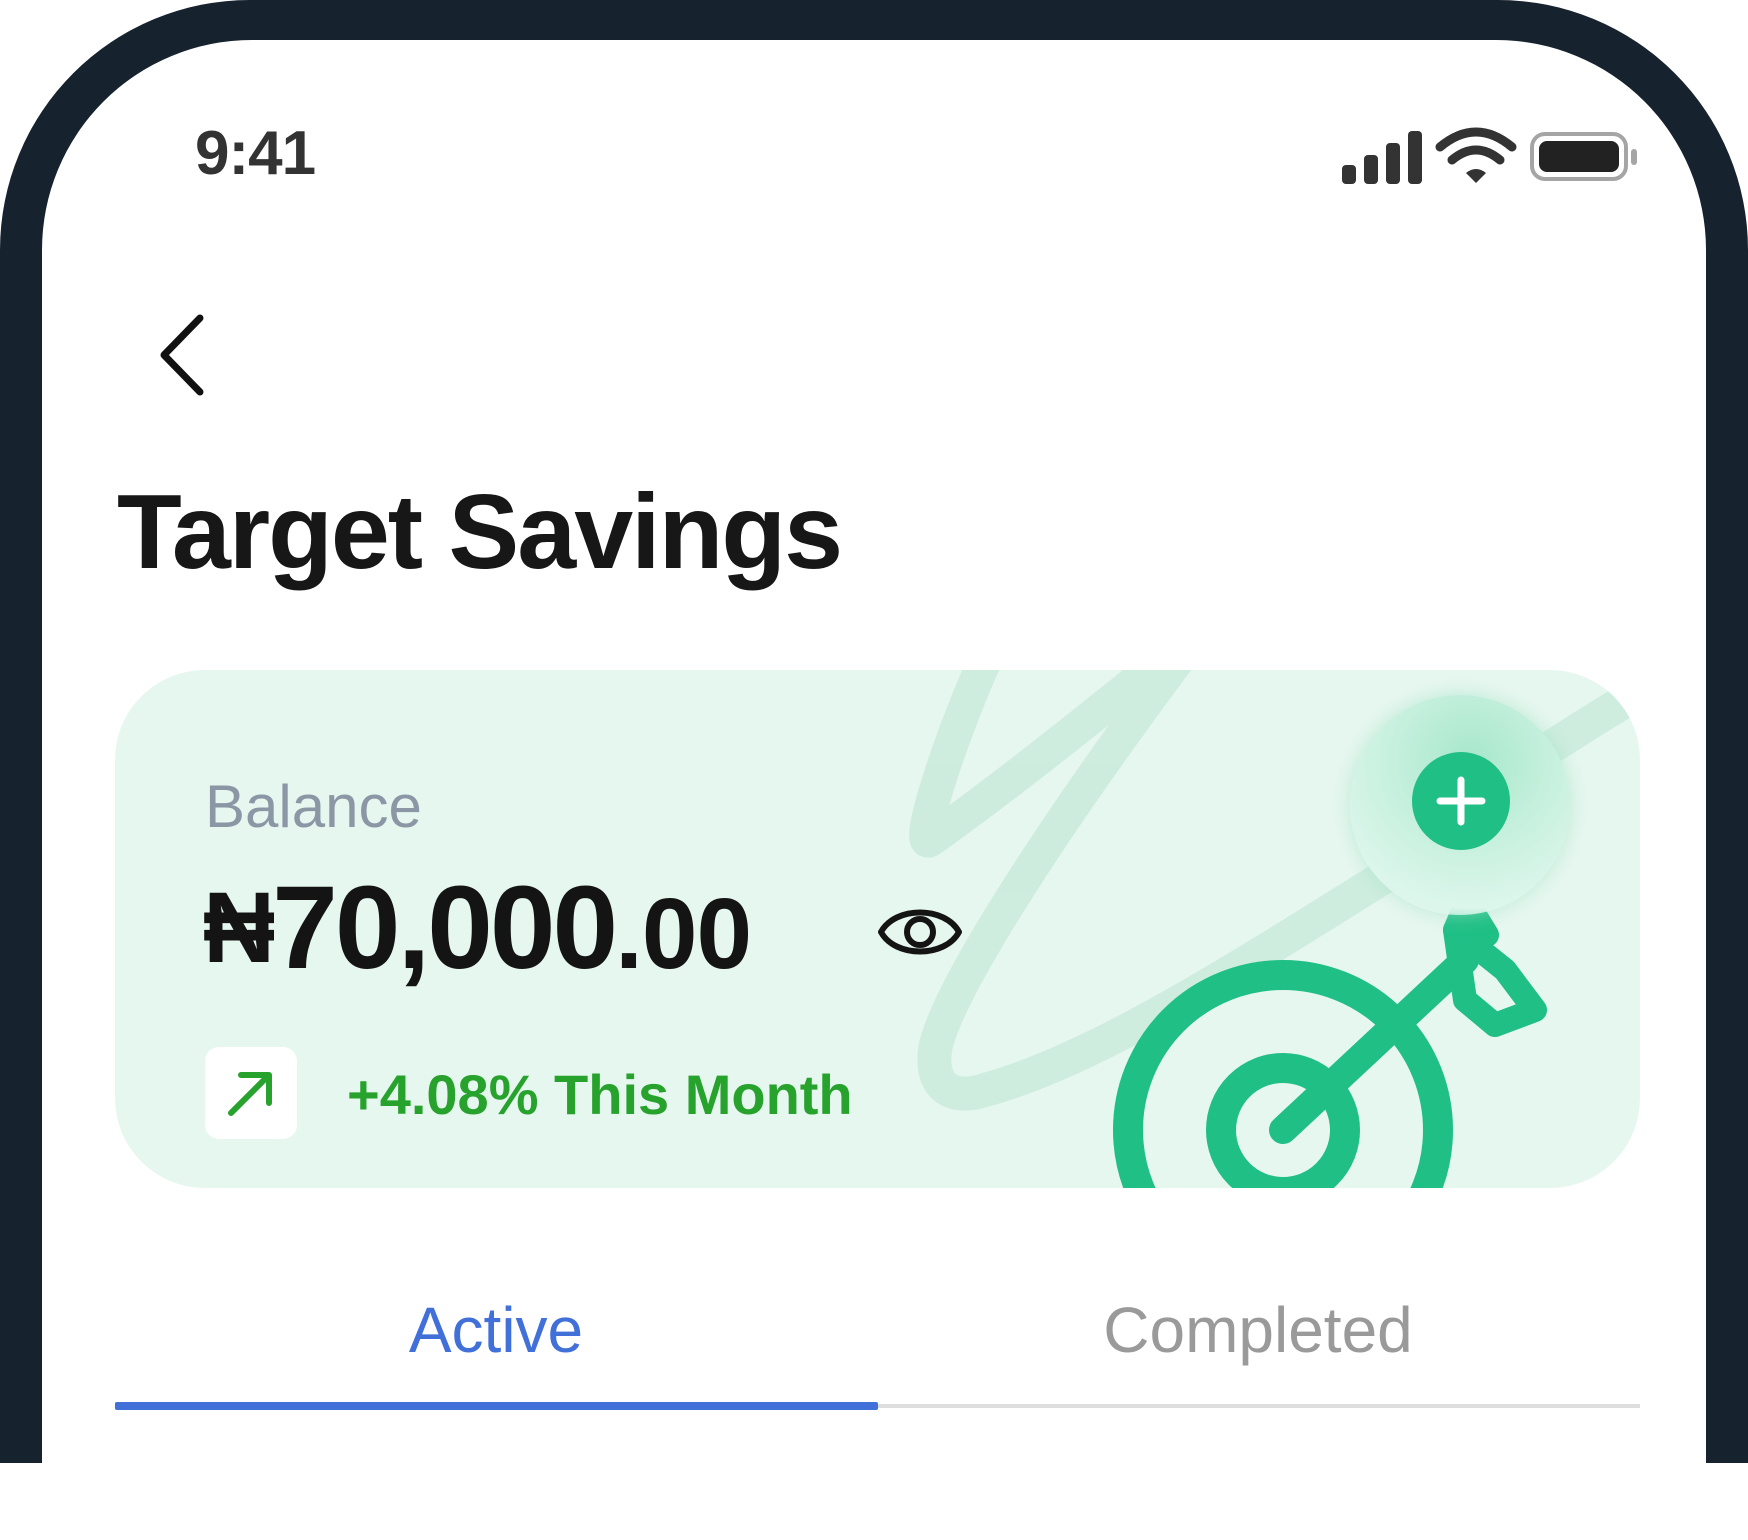  Describe the element at coordinates (496, 1406) in the screenshot. I see `tab-indicator` at that location.